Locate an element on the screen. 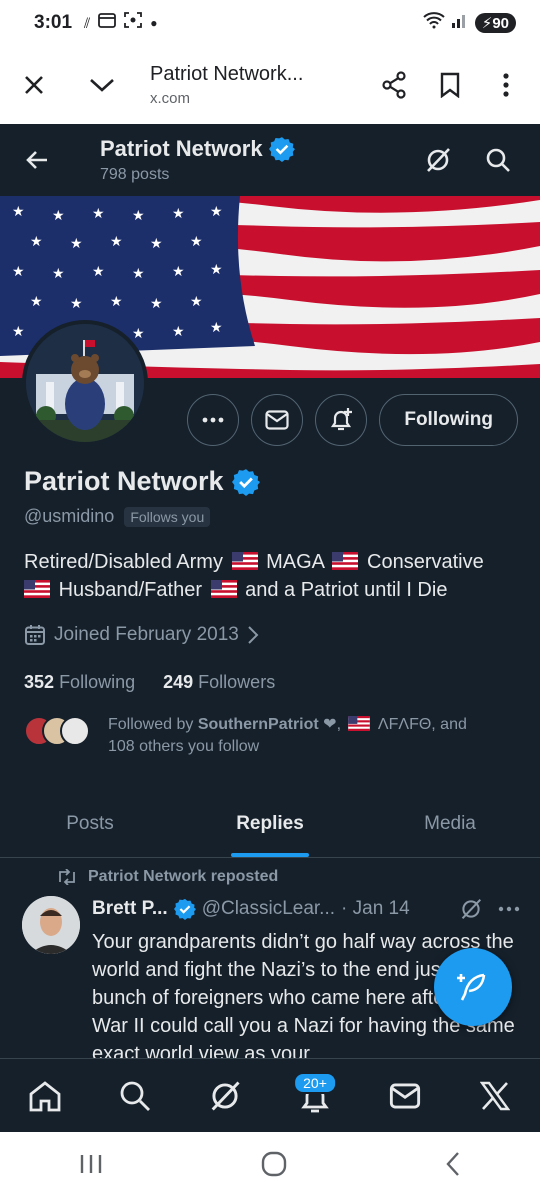  system-navigation is located at coordinates (270, 1166).